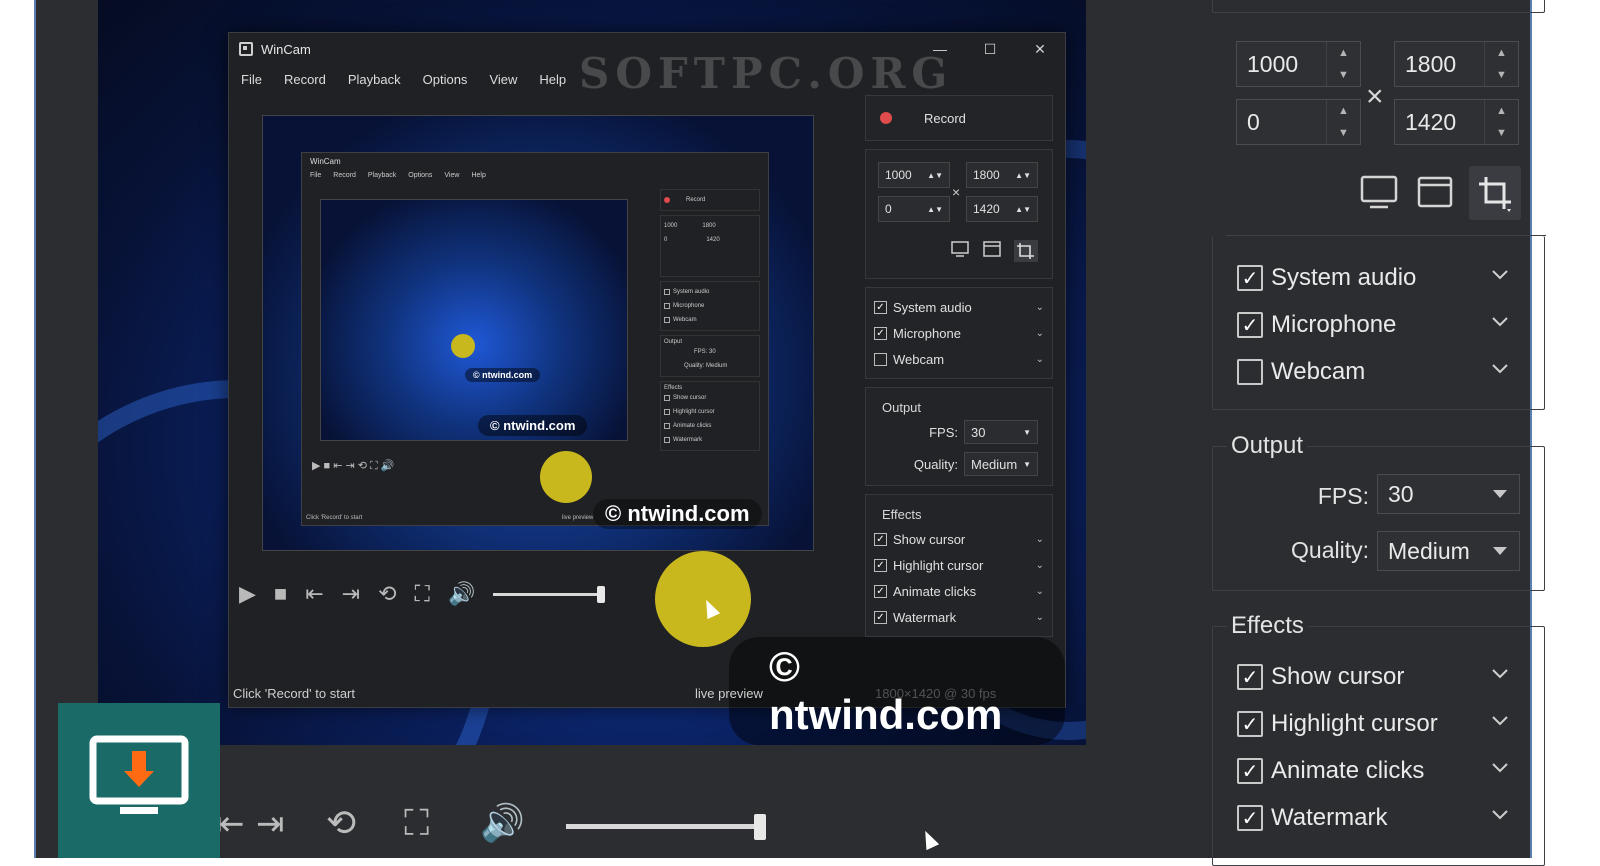 Image resolution: width=1600 pixels, height=866 pixels. I want to click on highlight-cursor-row: ✓ Highlight cursor ⌄, so click(959, 565).